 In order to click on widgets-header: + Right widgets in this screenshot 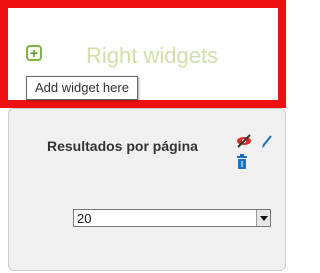, I will do `click(143, 51)`.